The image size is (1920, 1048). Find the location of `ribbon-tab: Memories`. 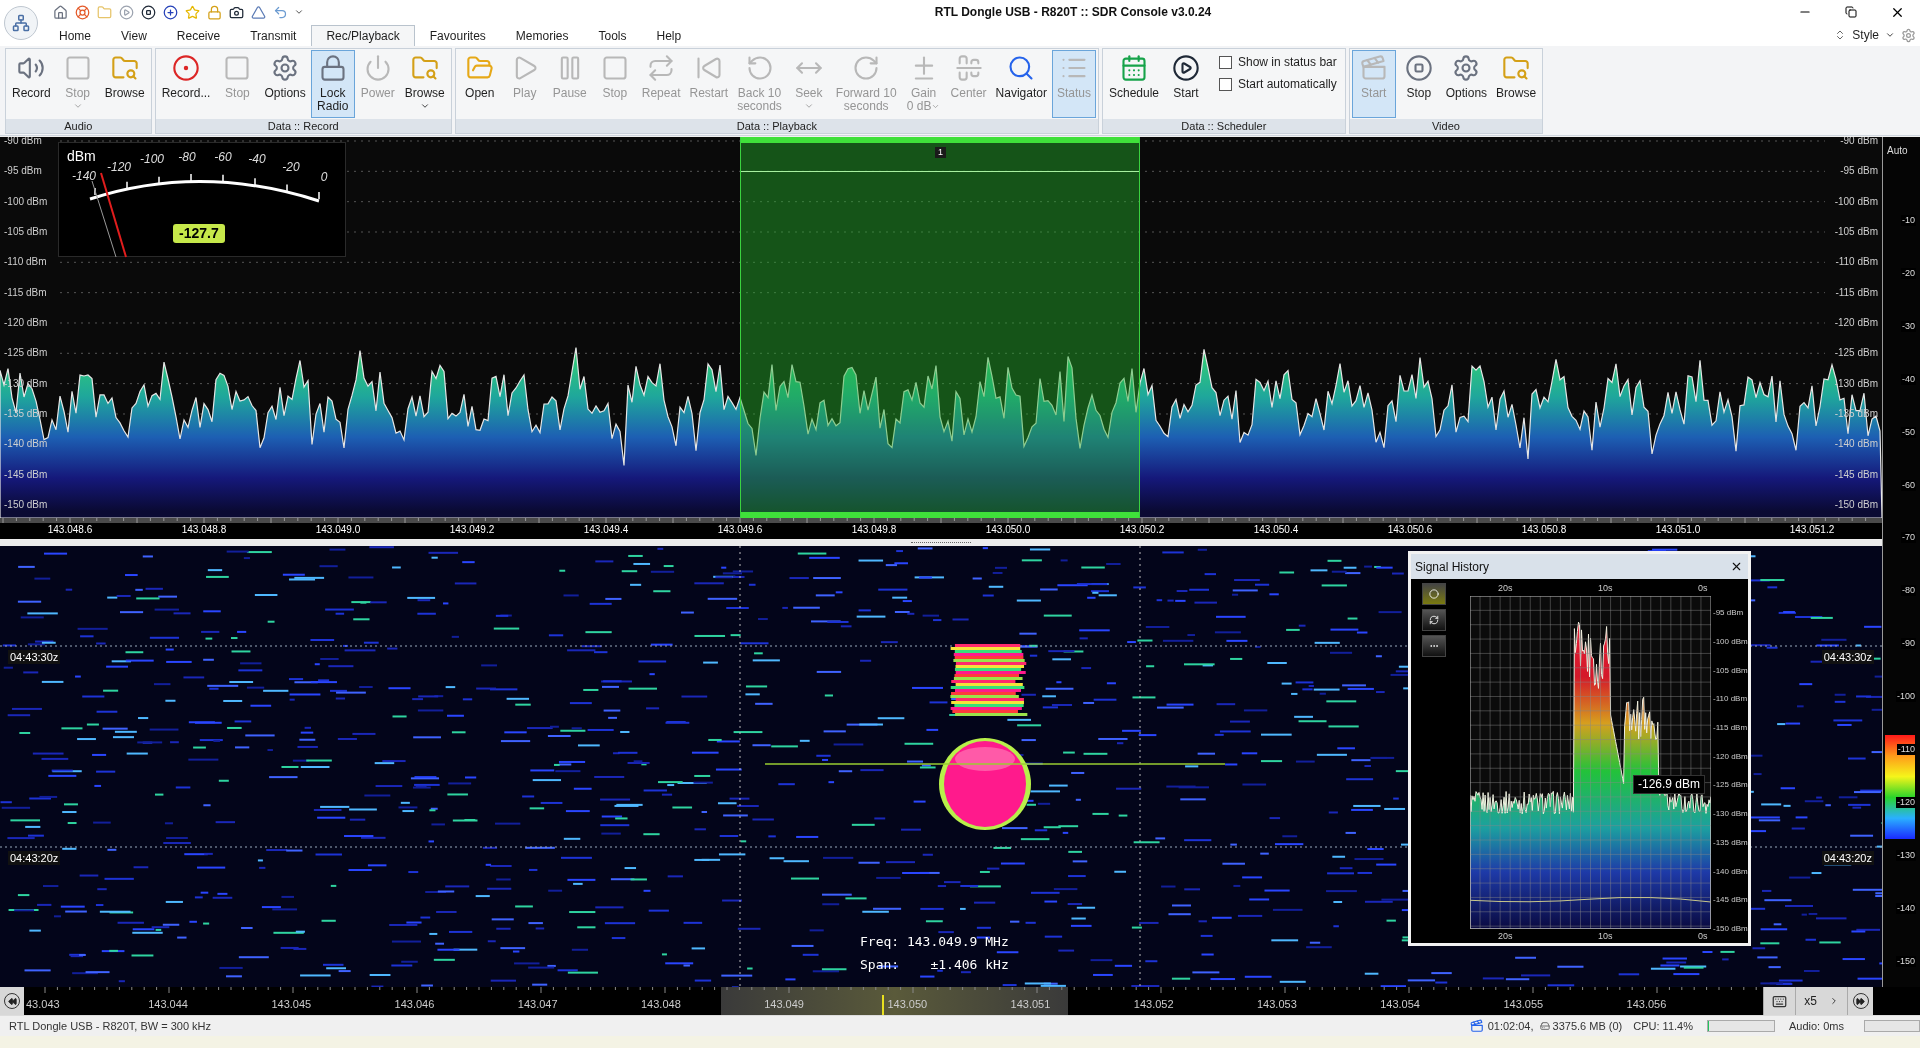

ribbon-tab: Memories is located at coordinates (542, 35).